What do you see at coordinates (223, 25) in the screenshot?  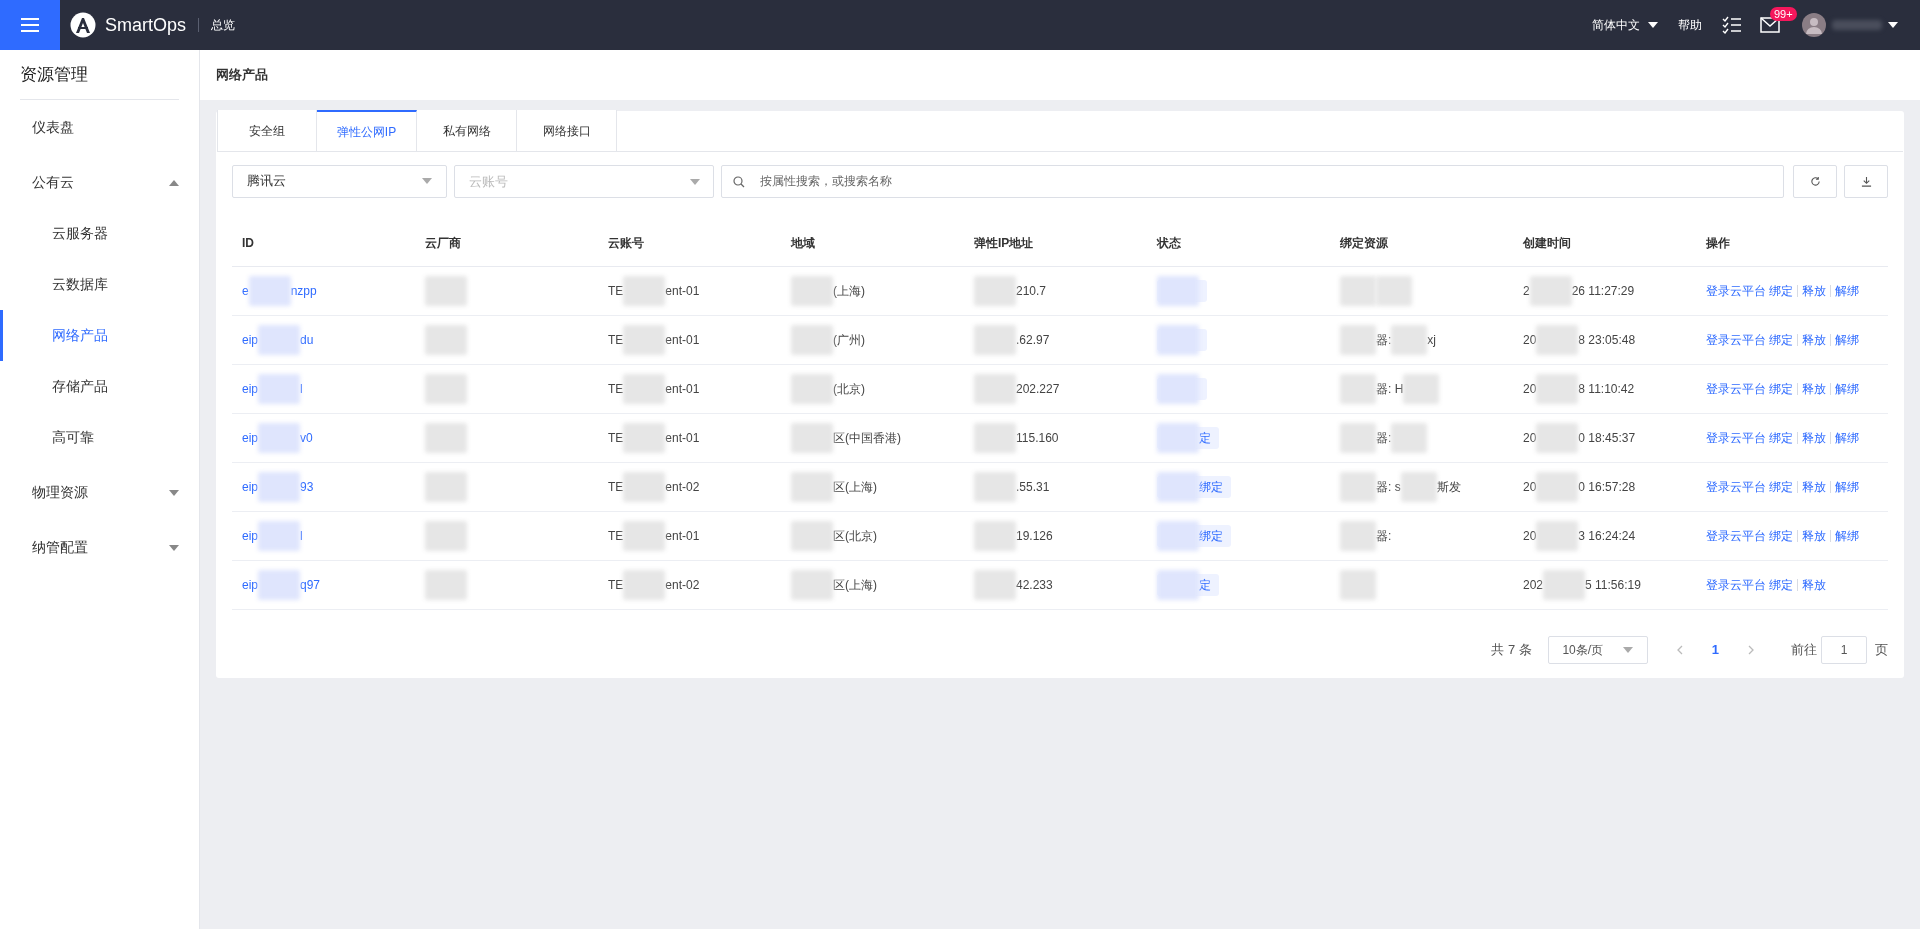 I see `nav-link: 总览` at bounding box center [223, 25].